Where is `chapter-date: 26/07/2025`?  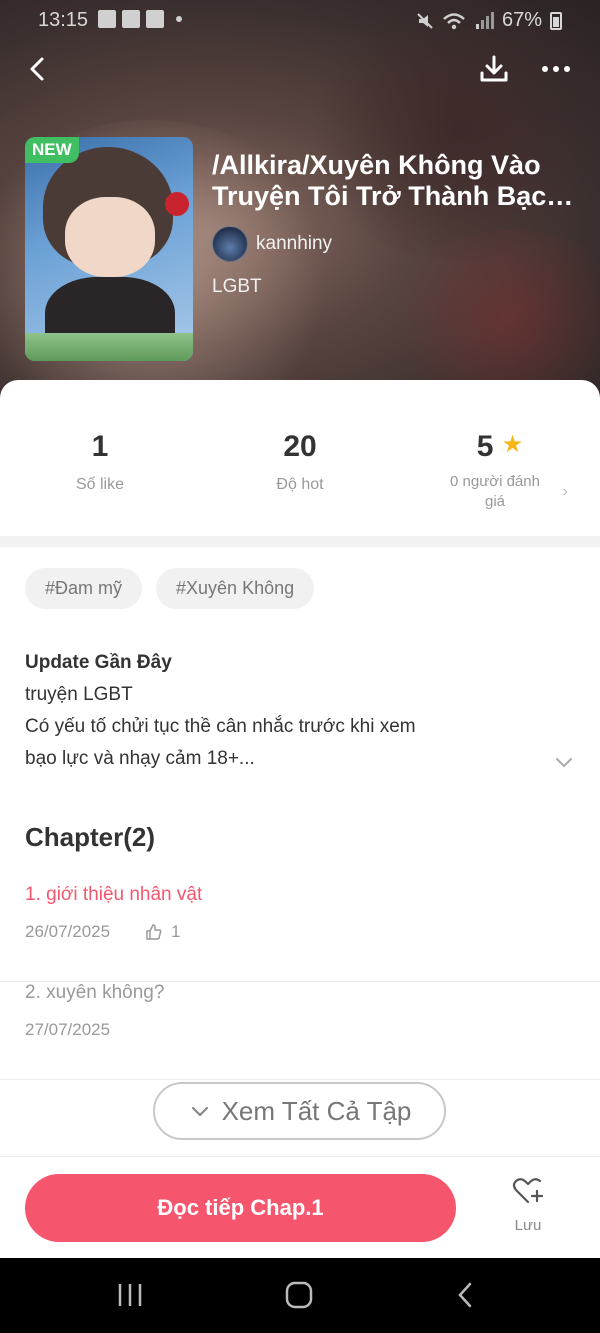 chapter-date: 26/07/2025 is located at coordinates (68, 931).